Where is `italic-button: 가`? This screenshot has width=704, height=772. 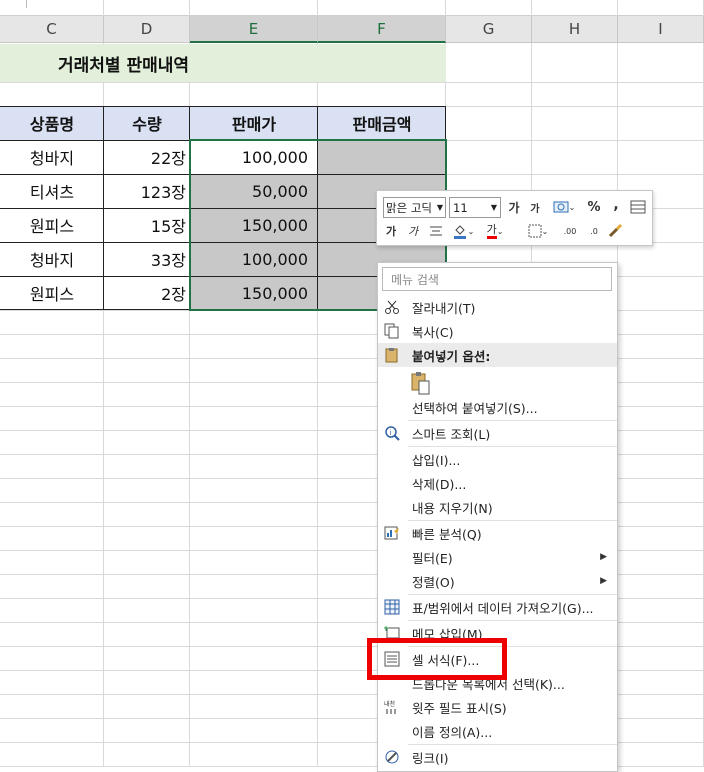 italic-button: 가 is located at coordinates (413, 231).